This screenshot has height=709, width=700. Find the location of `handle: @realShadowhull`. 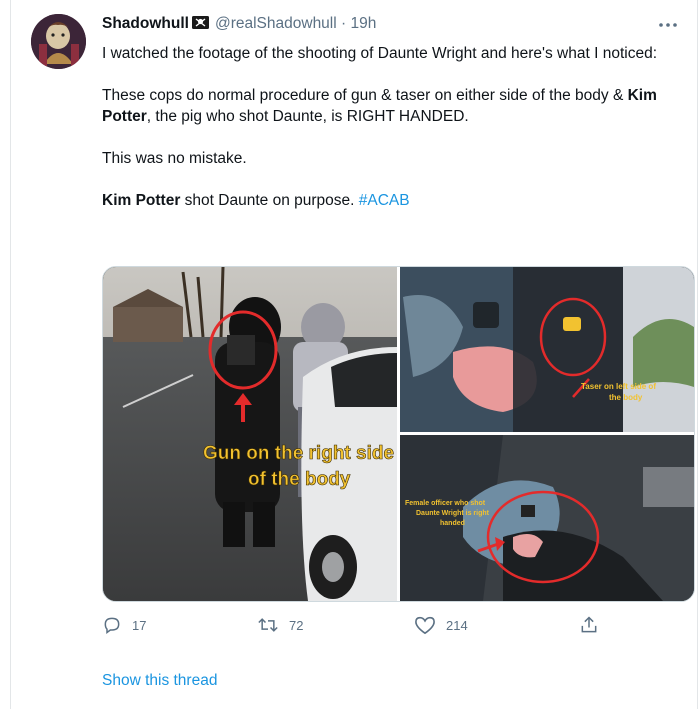

handle: @realShadowhull is located at coordinates (276, 23).